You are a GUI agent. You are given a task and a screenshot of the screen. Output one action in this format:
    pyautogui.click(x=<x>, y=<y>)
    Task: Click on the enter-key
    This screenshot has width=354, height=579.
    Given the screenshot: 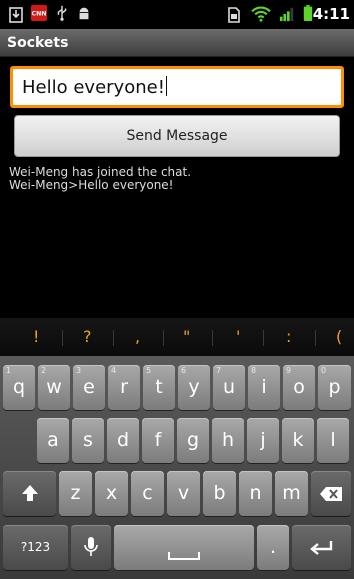 What is the action you would take?
    pyautogui.click(x=321, y=547)
    